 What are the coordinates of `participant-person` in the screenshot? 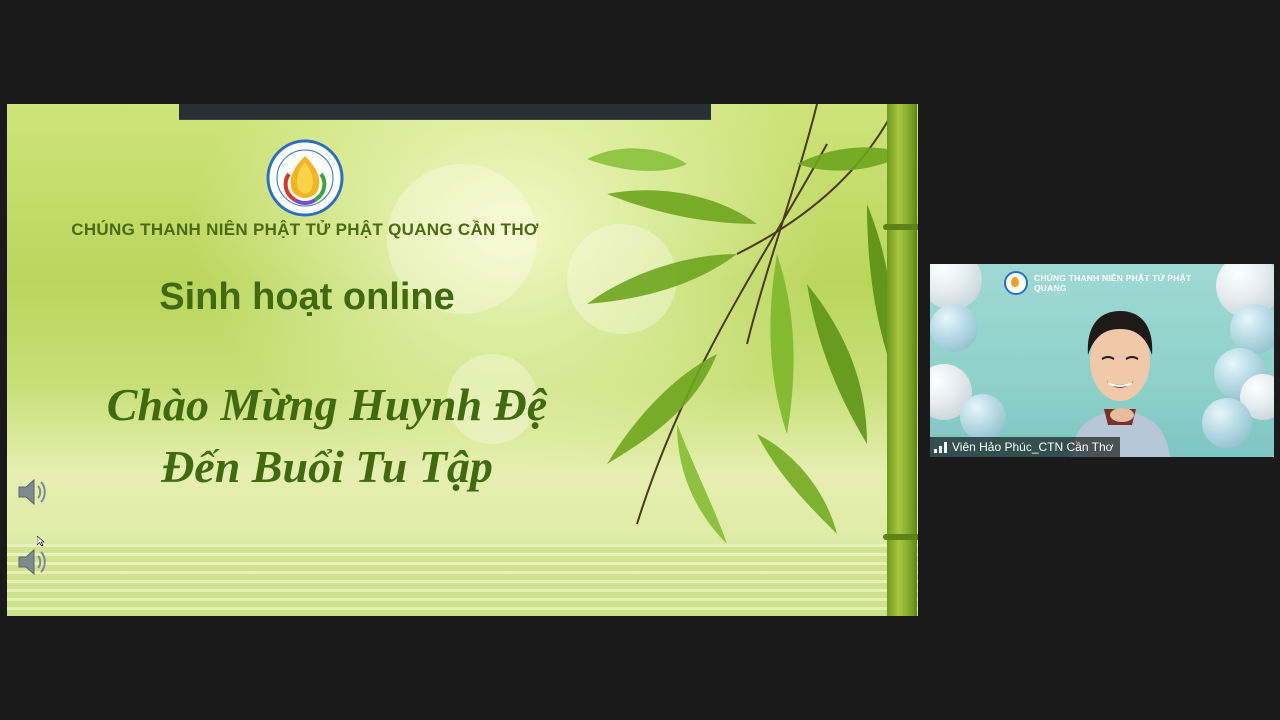 It's located at (1120, 384).